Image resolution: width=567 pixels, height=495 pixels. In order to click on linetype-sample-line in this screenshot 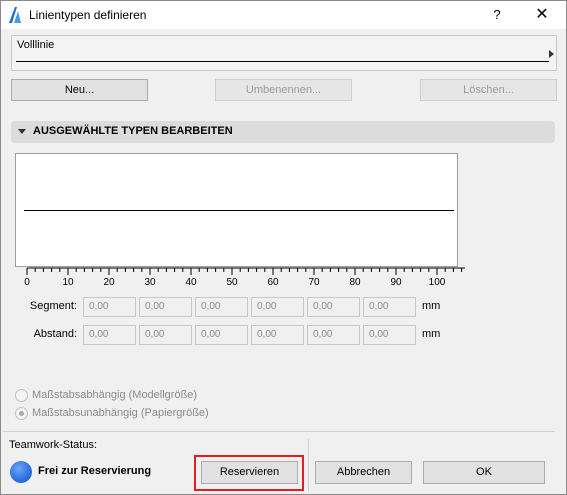, I will do `click(282, 61)`.